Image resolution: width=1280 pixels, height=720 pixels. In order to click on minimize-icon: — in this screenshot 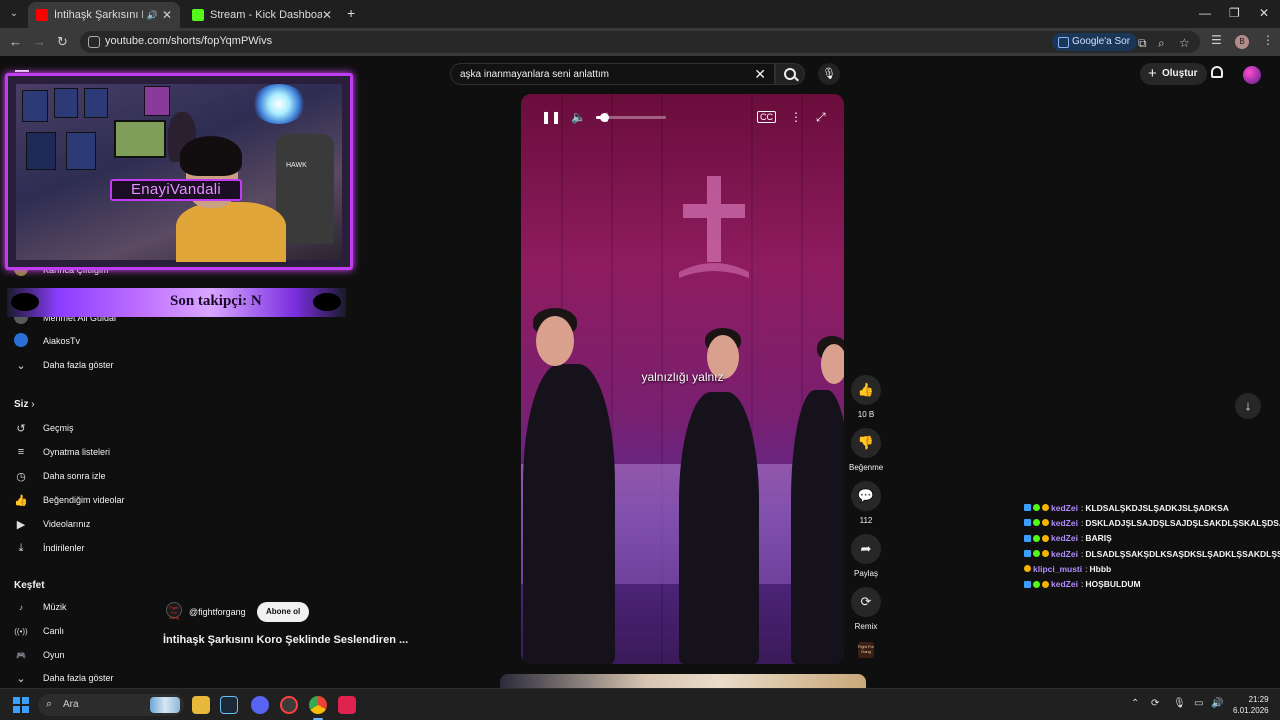, I will do `click(1205, 13)`.